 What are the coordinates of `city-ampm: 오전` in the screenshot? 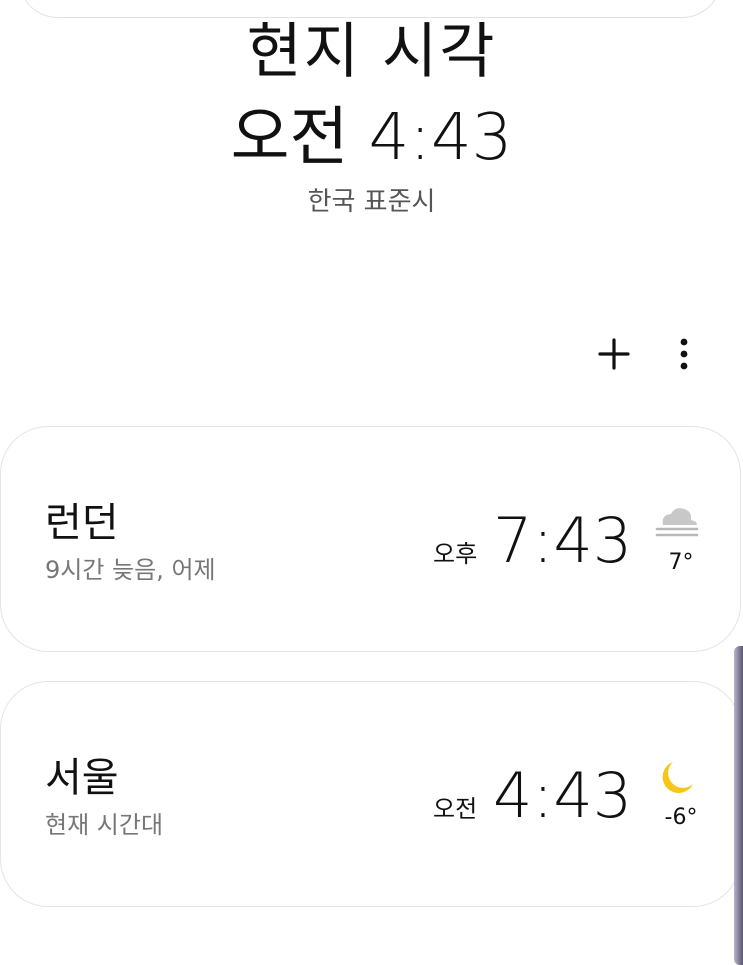 It's located at (455, 809).